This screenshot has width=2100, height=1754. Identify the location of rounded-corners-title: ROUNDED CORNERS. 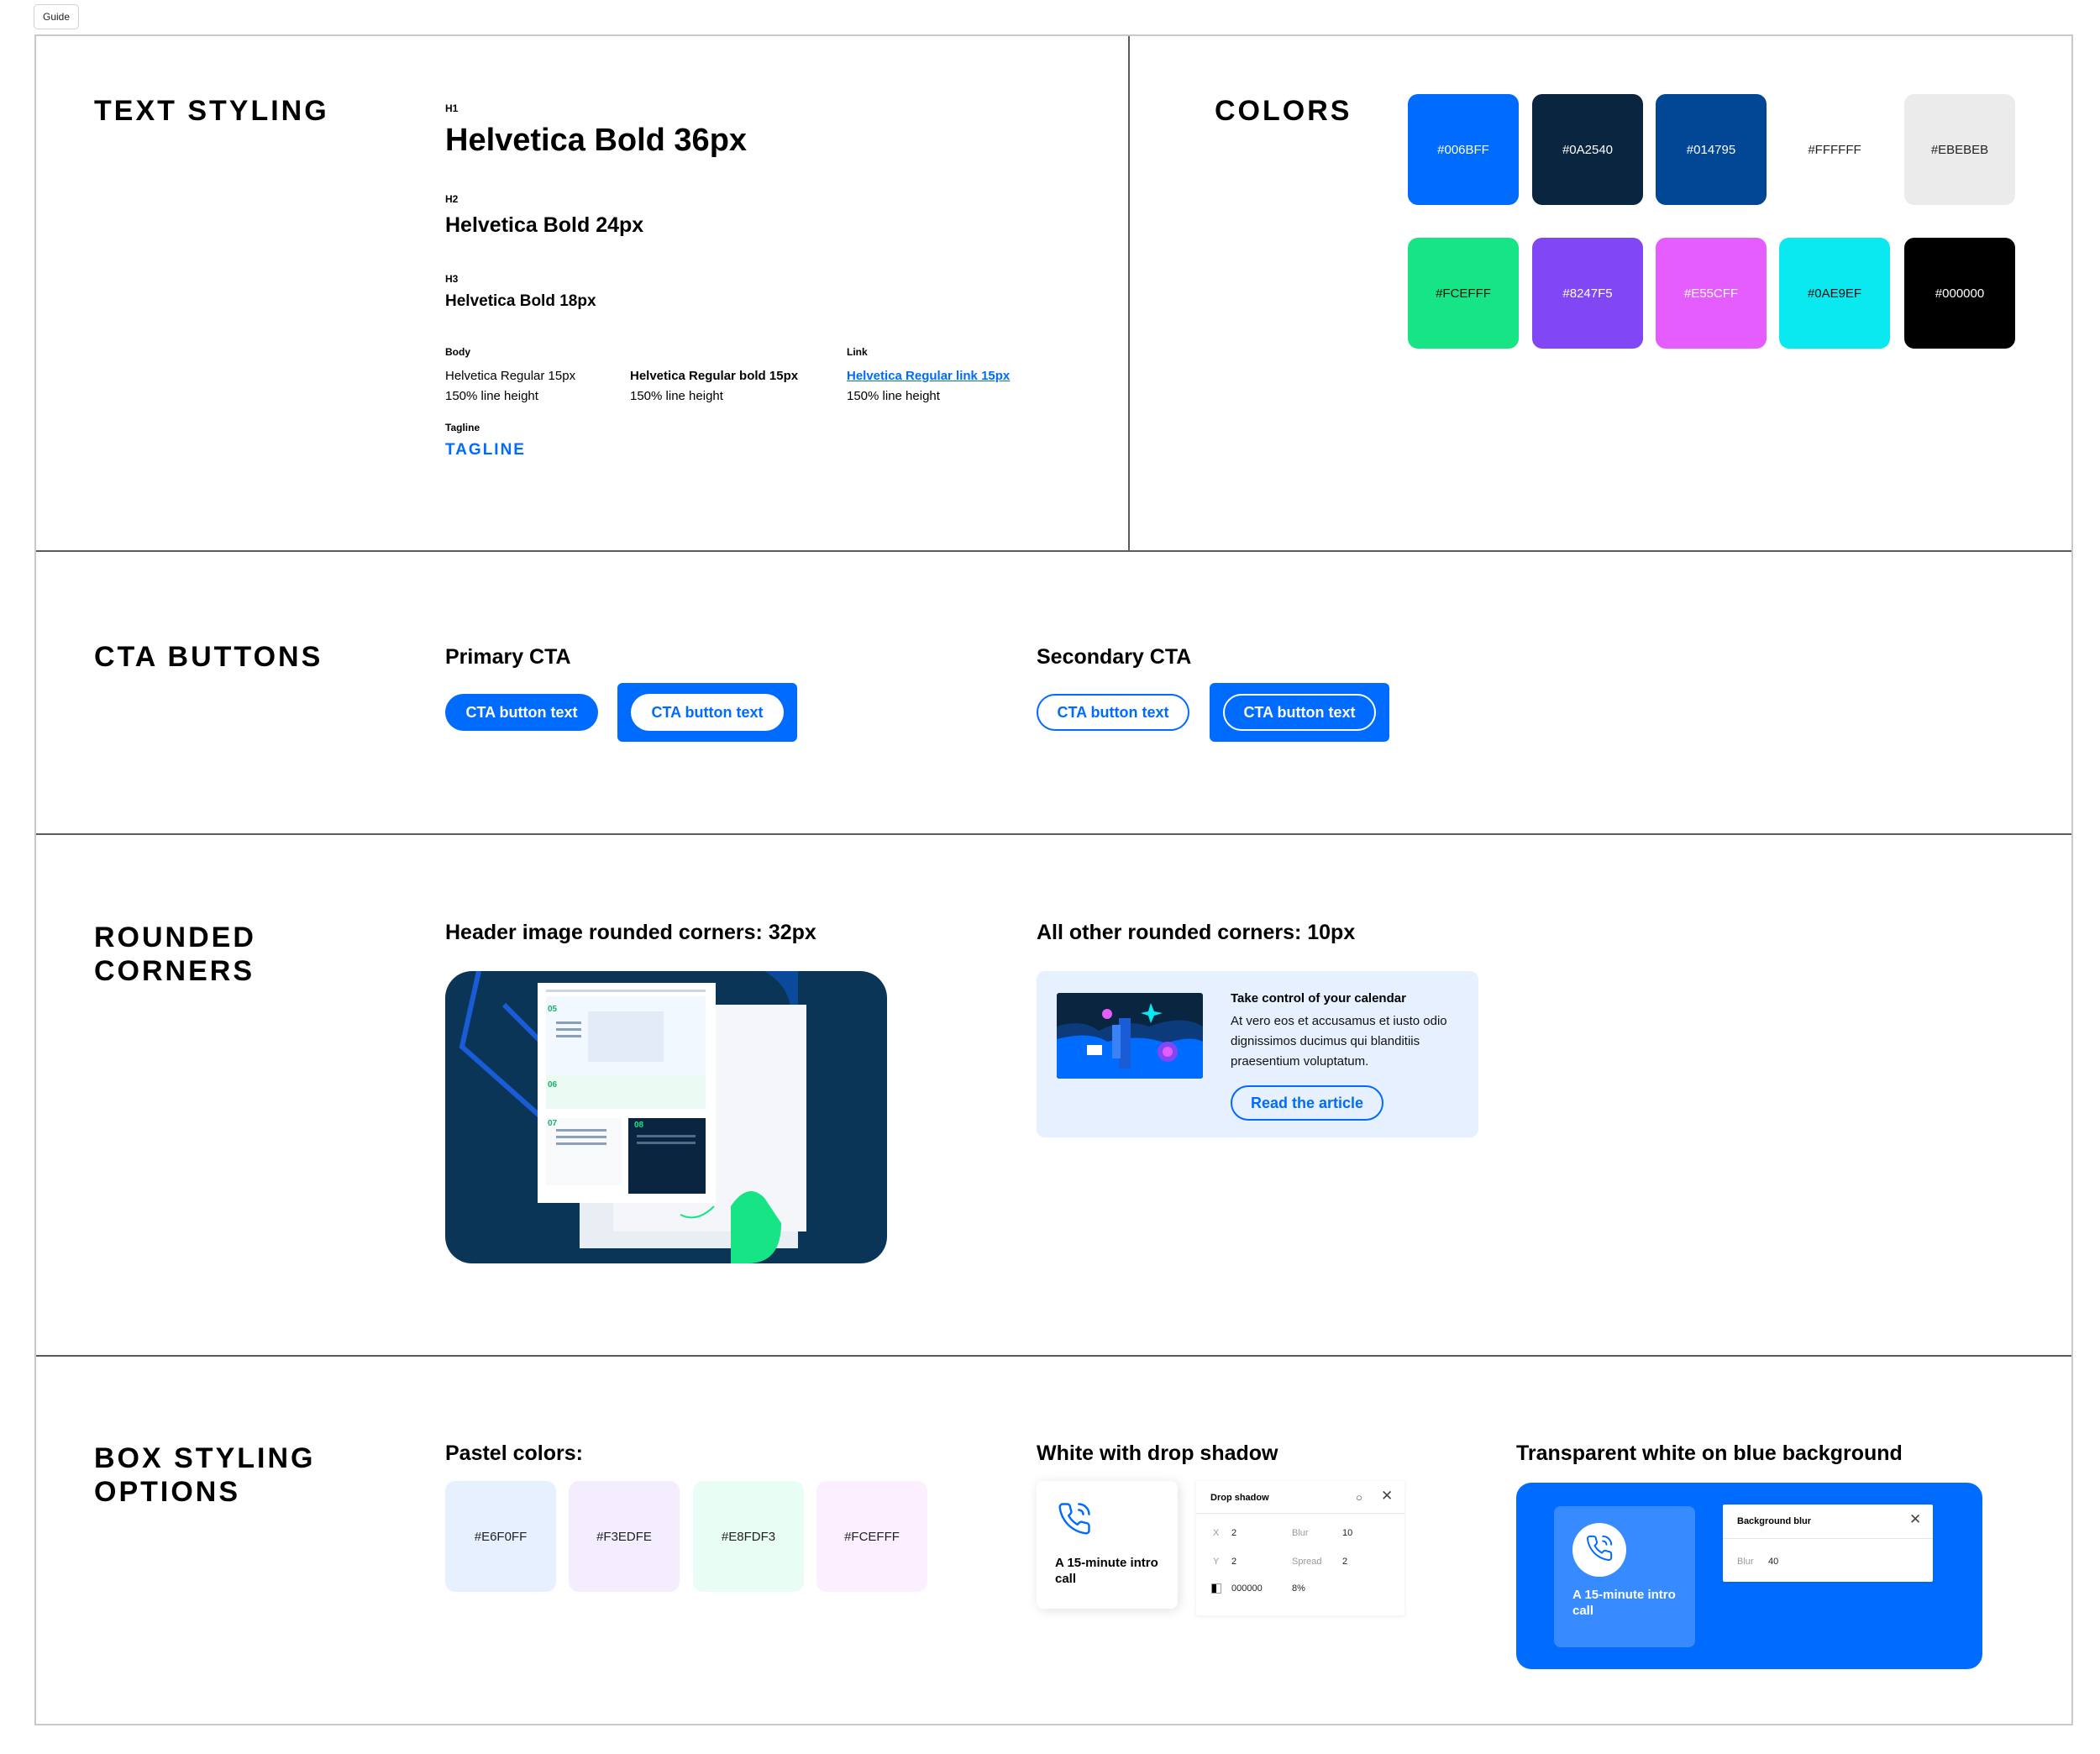
(175, 954).